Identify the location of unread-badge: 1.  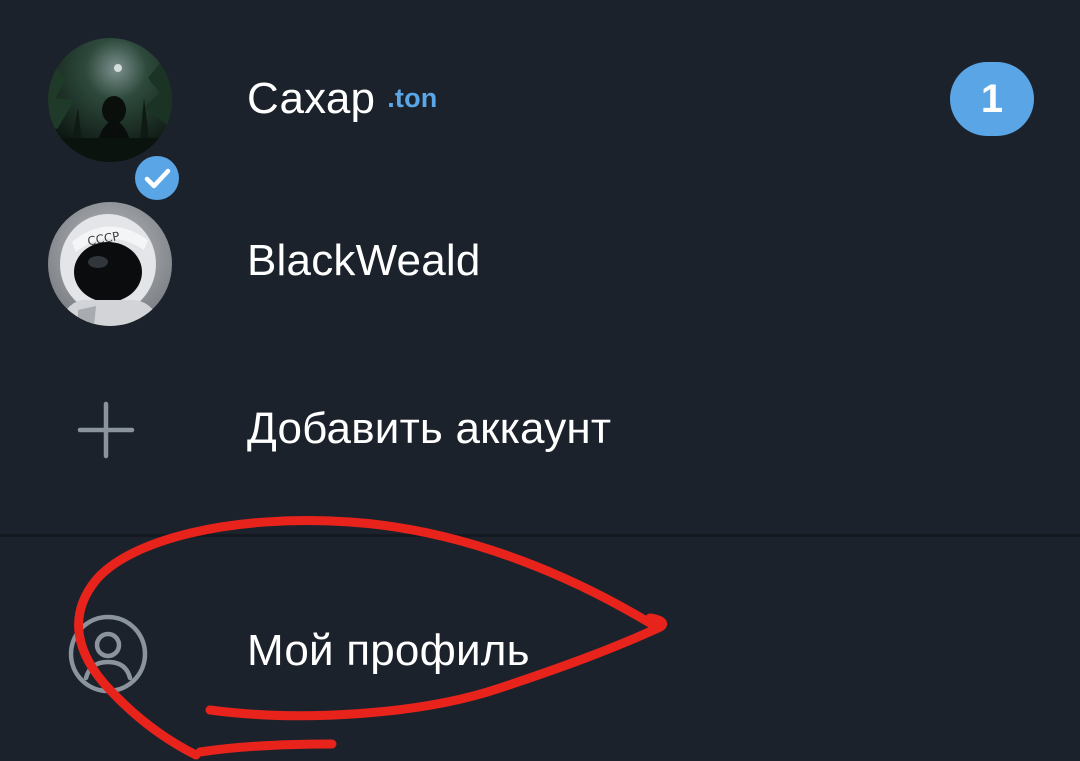
(992, 99).